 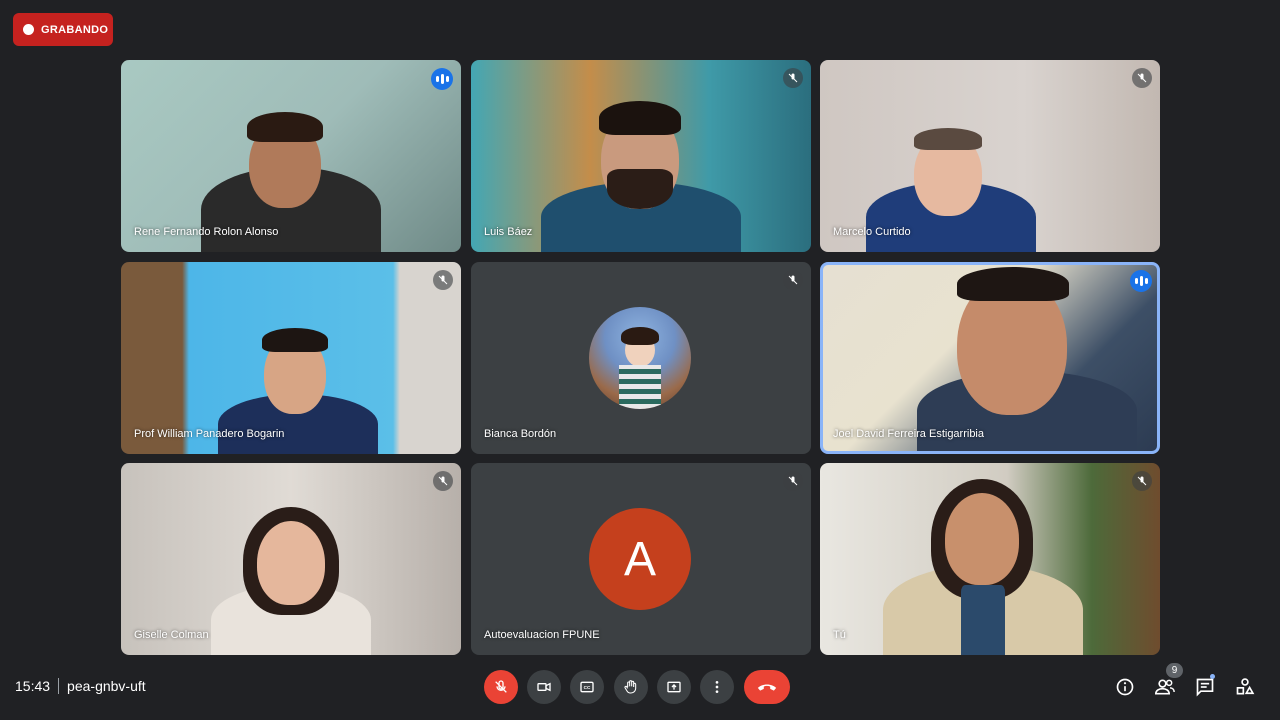 What do you see at coordinates (171, 635) in the screenshot?
I see `participant-name: Giselle Colman` at bounding box center [171, 635].